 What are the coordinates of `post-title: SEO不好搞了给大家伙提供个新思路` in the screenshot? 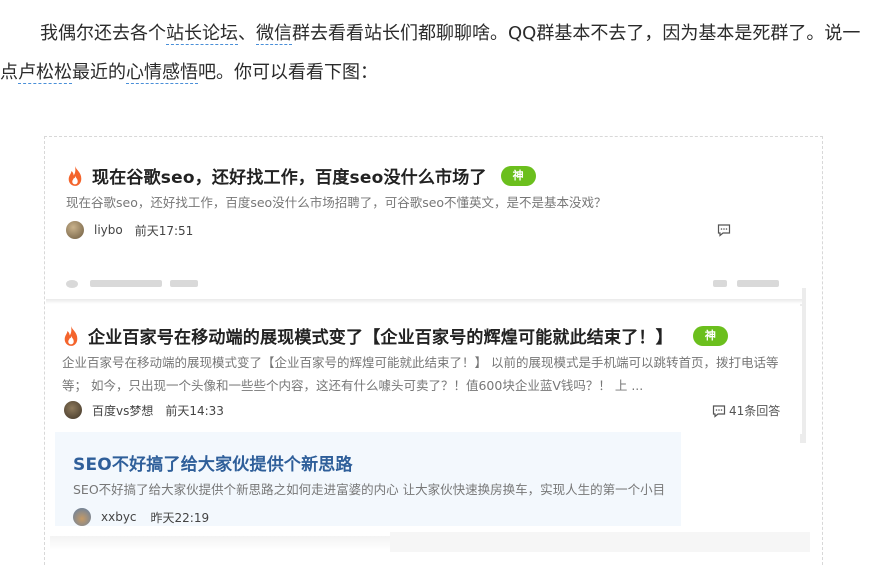 It's located at (213, 462).